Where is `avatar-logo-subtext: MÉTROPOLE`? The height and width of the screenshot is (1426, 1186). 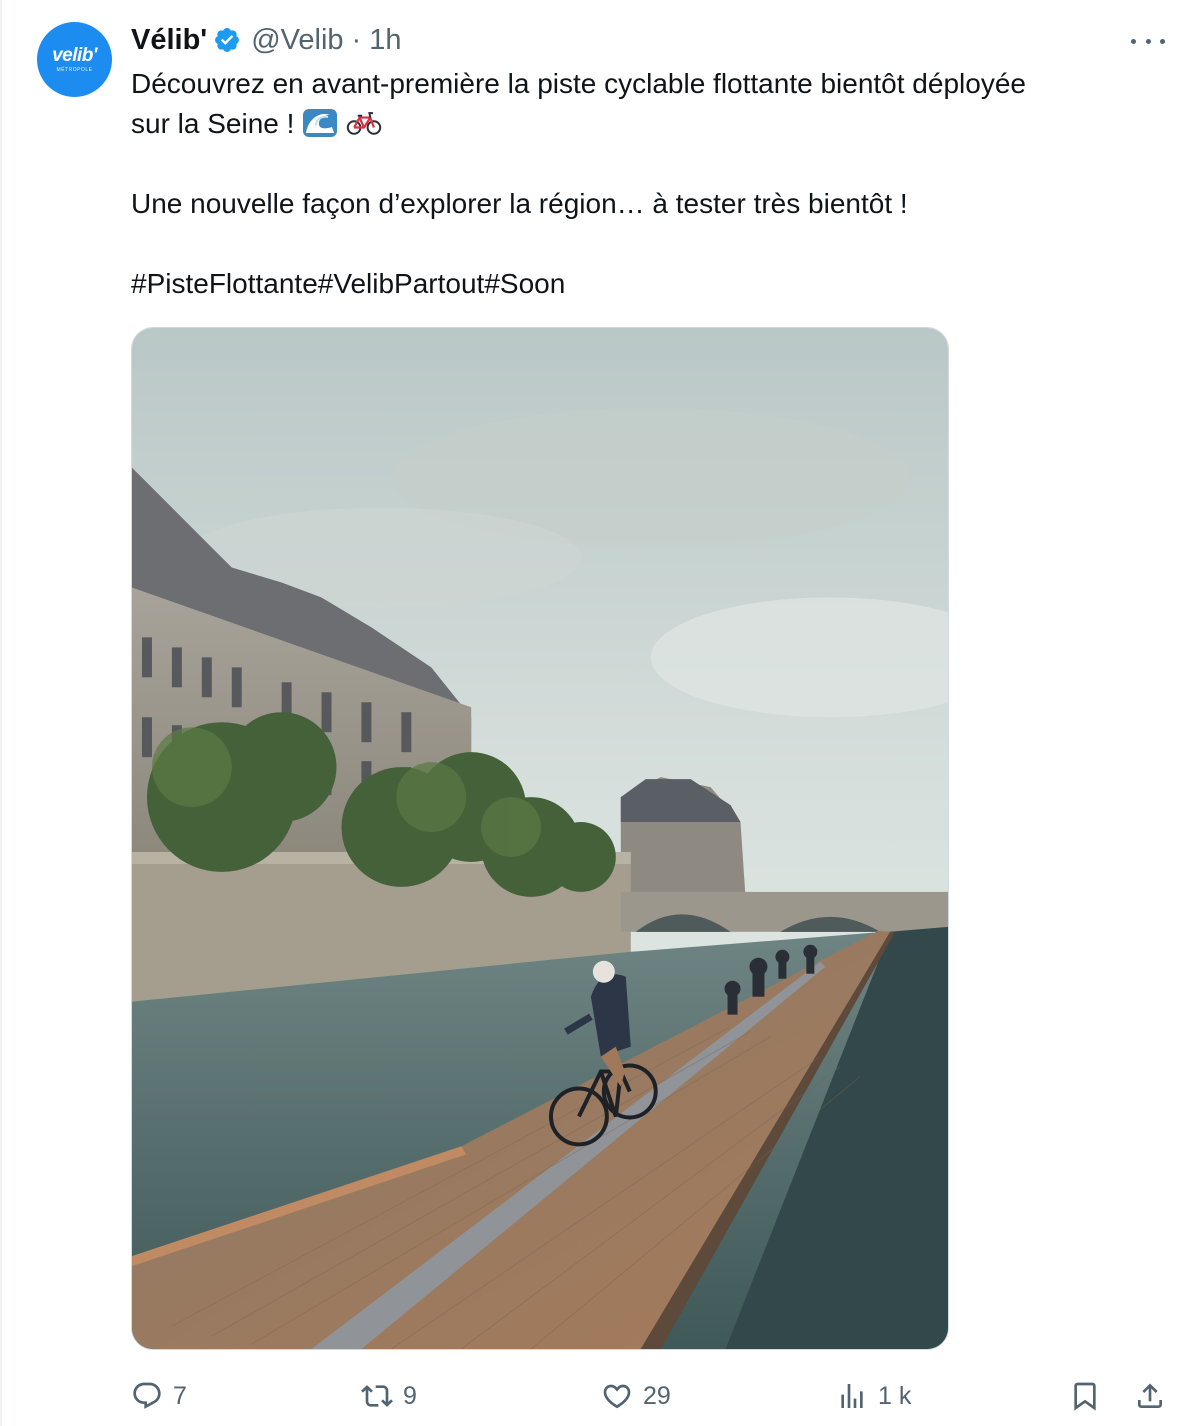 avatar-logo-subtext: MÉTROPOLE is located at coordinates (74, 70).